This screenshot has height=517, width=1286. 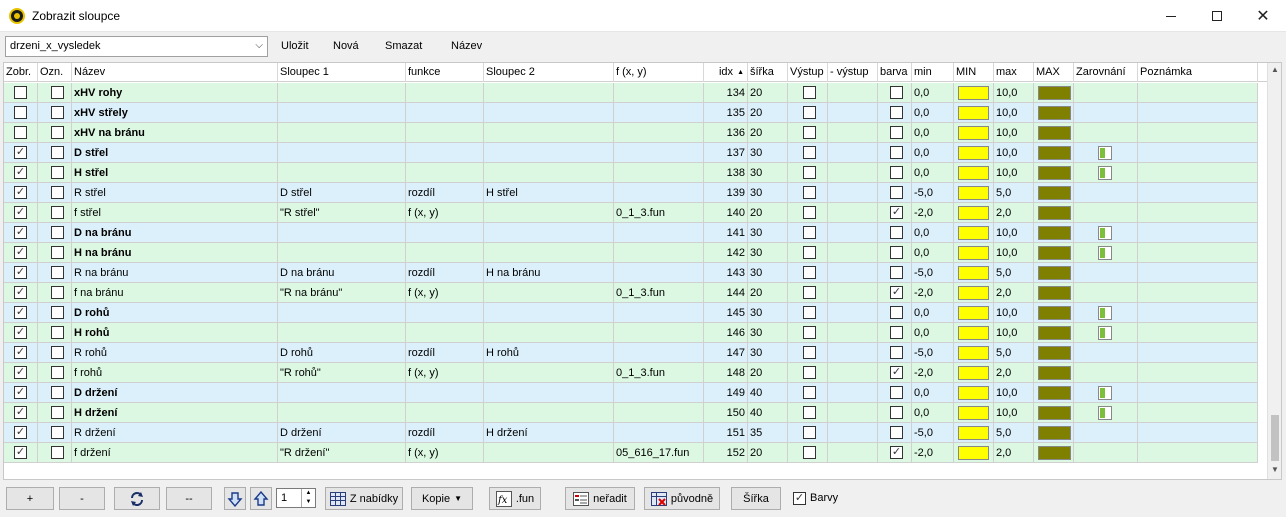 I want to click on cell-name: H držení, so click(x=175, y=413).